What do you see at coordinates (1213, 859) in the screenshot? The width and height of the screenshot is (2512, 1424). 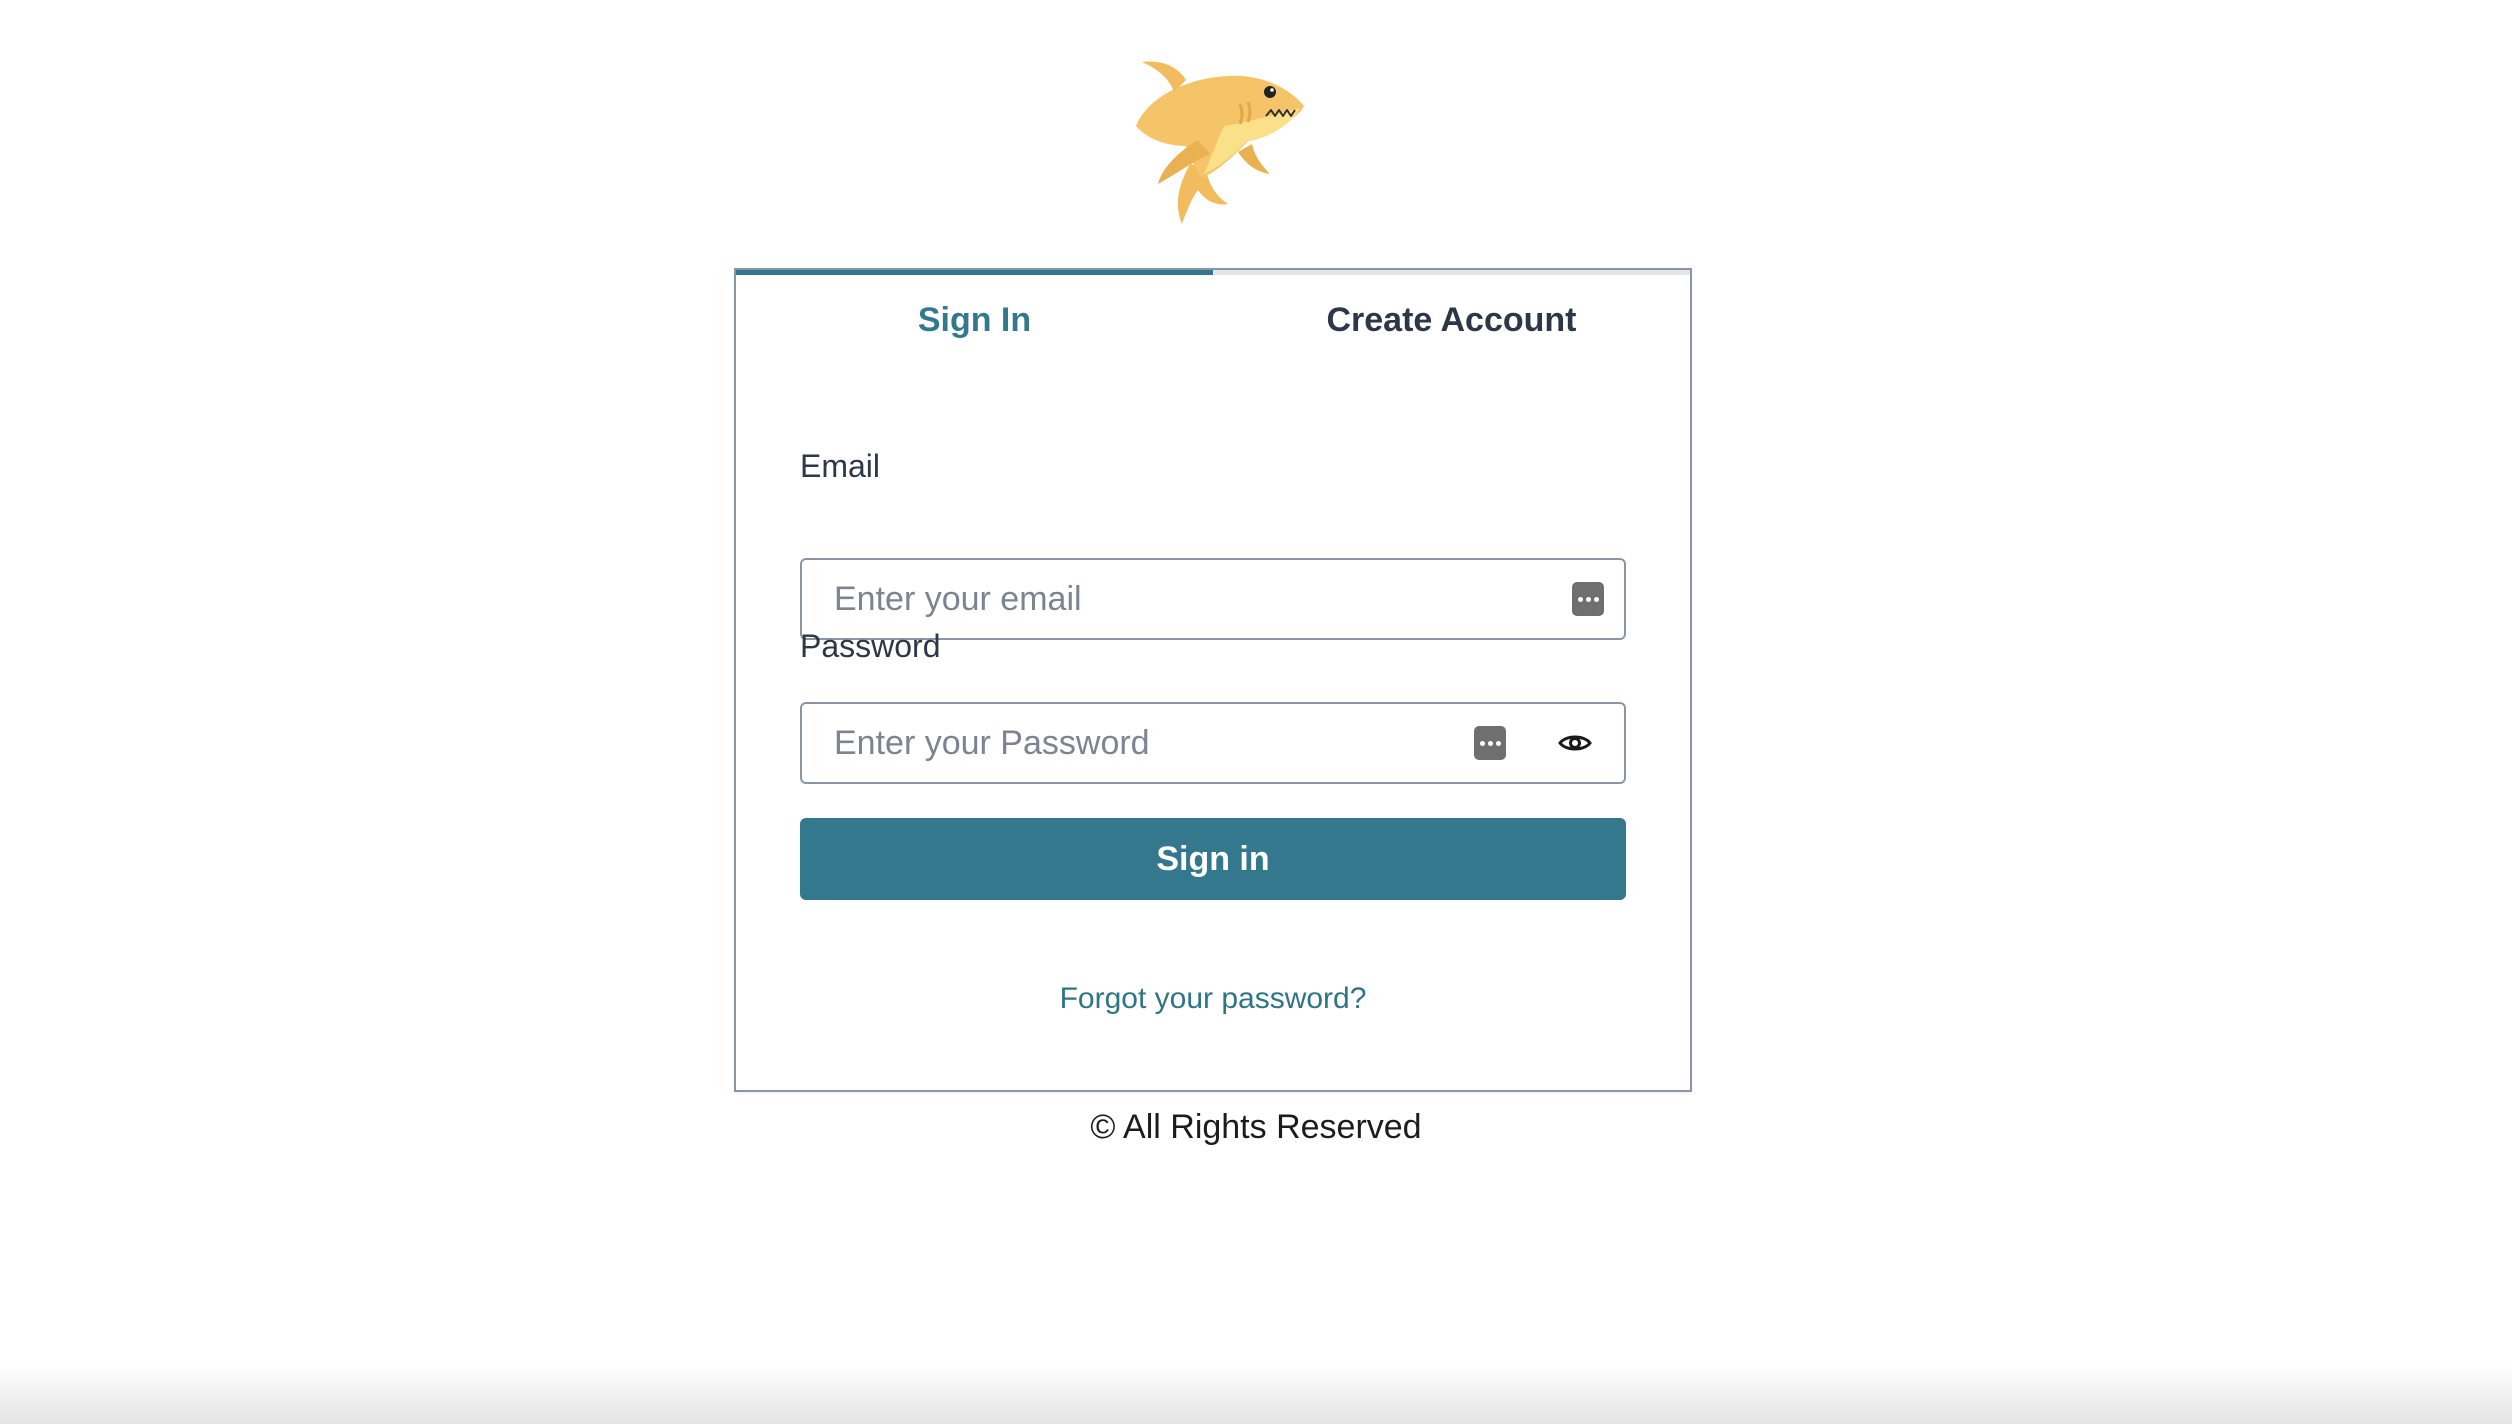 I see `sign-in-button: Sign in` at bounding box center [1213, 859].